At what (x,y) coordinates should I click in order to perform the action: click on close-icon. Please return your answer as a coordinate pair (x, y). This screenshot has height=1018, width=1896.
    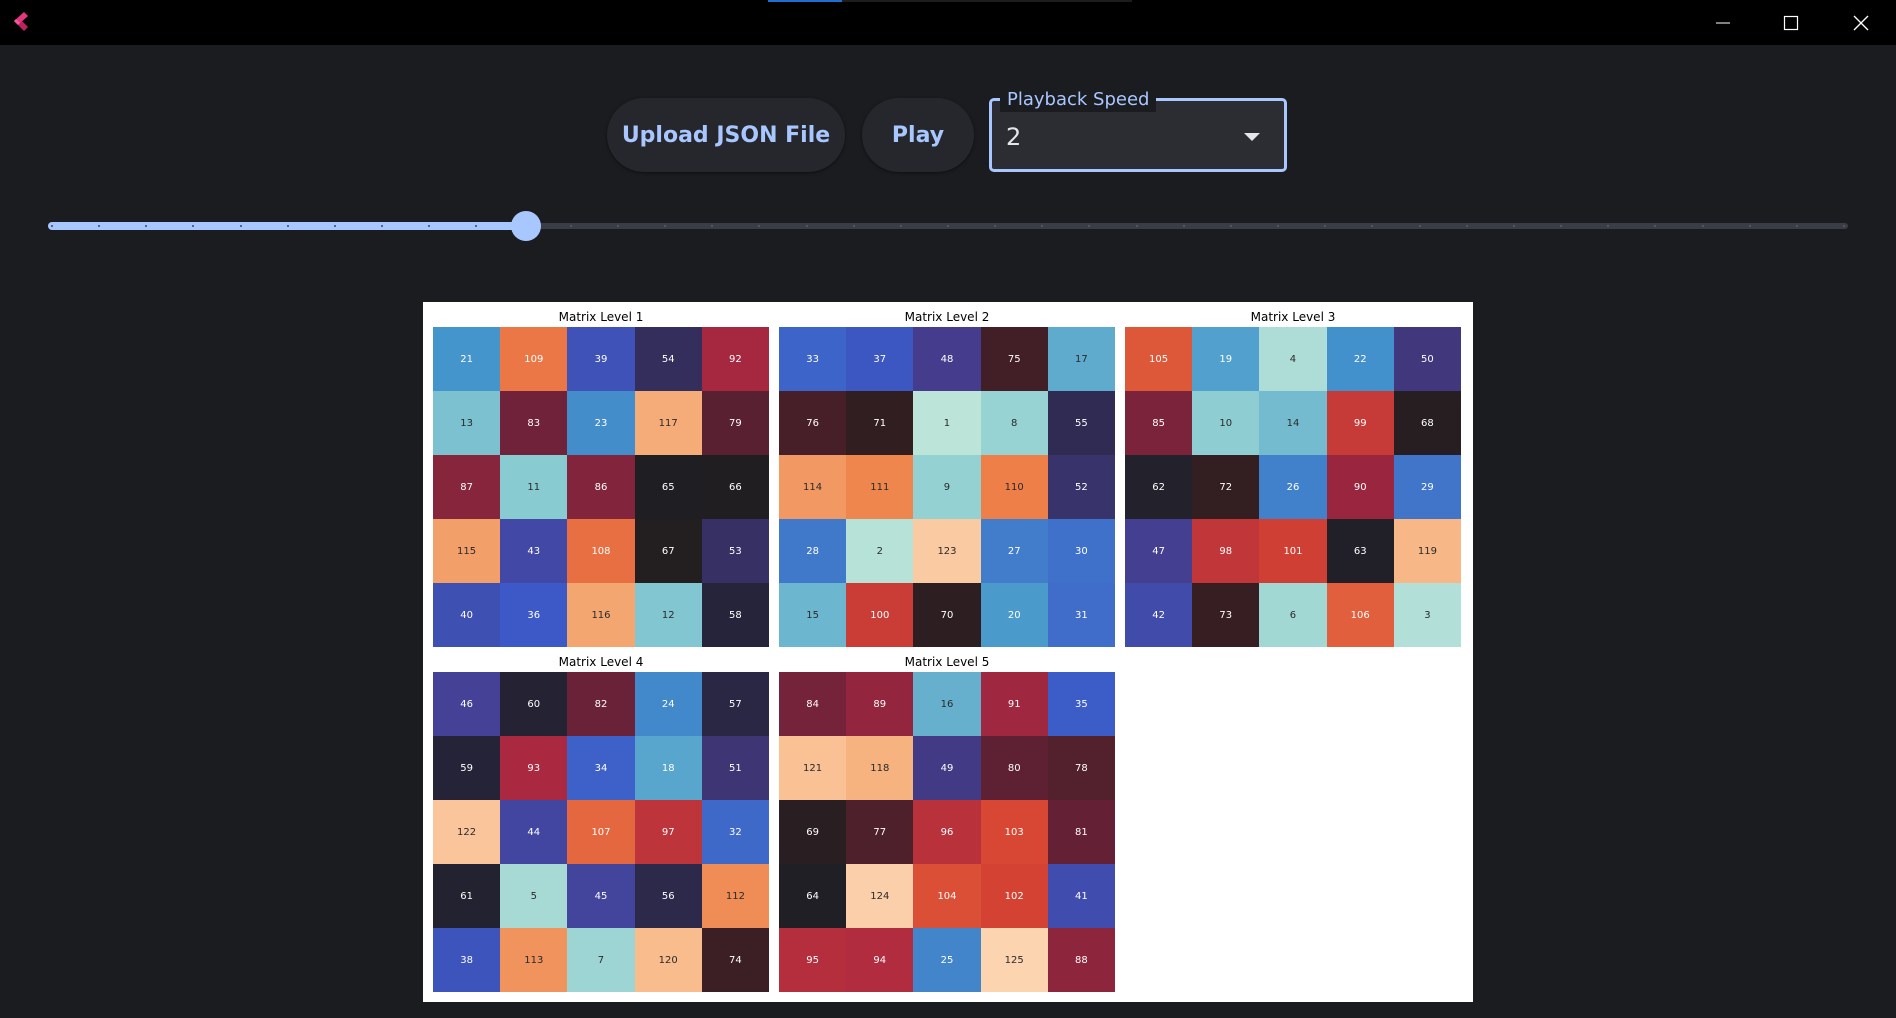
    Looking at the image, I should click on (1861, 22).